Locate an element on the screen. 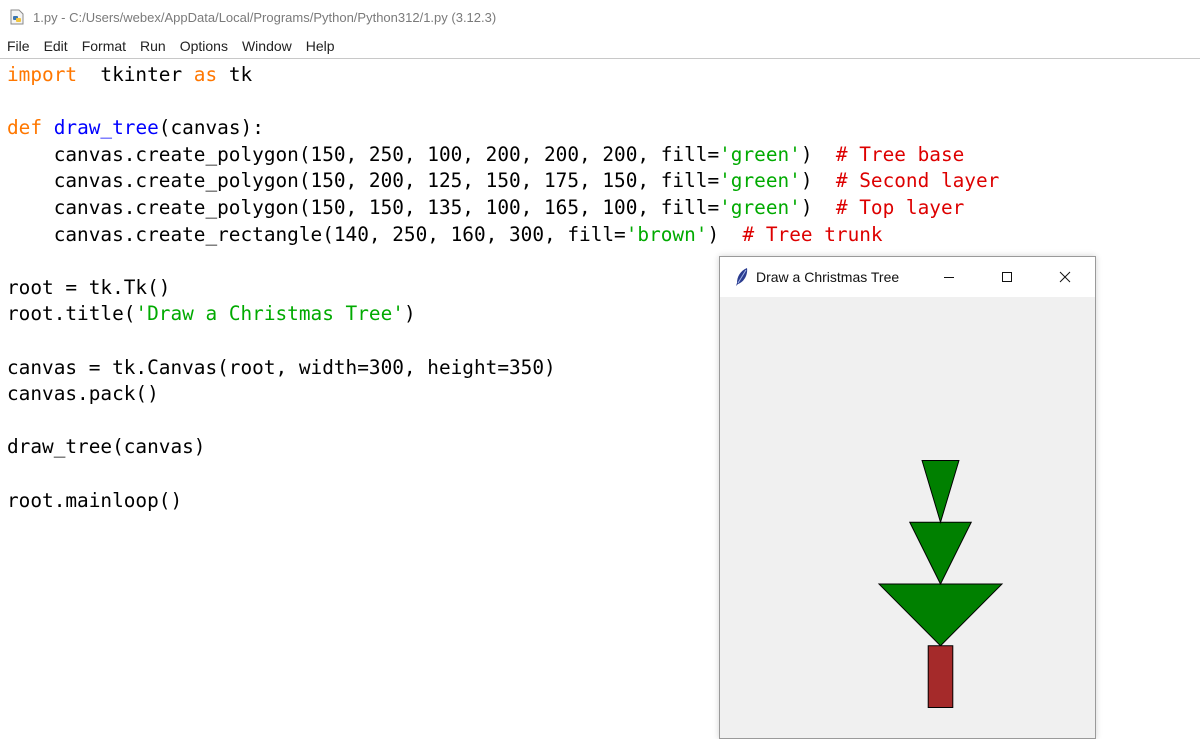 This screenshot has height=739, width=1200. code-keyword: import is located at coordinates (42, 74).